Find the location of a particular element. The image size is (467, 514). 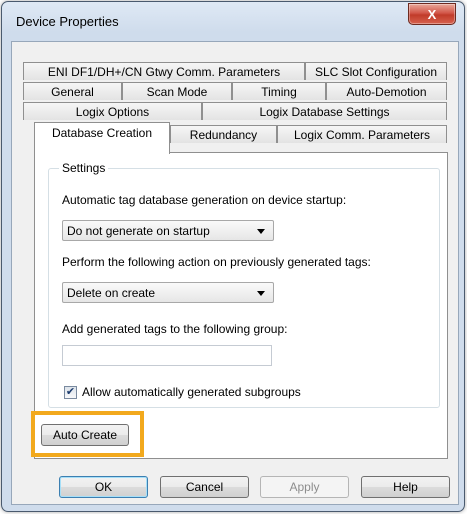

subgroups-label: Allow automatically generated subgroups is located at coordinates (191, 392).